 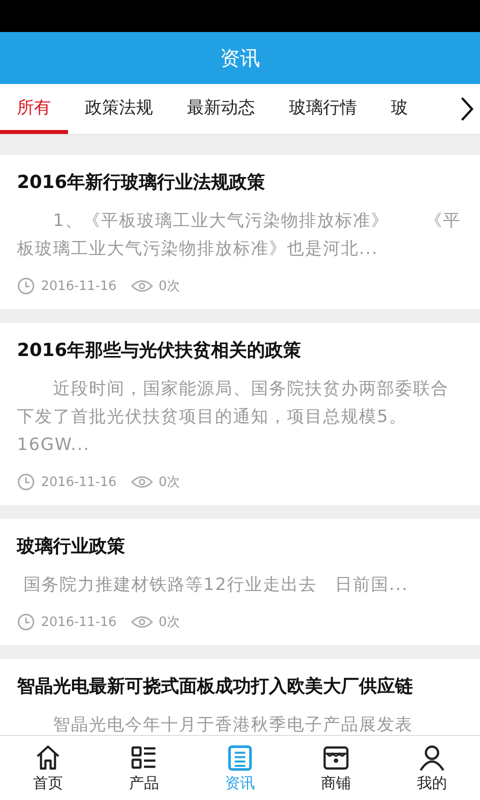 What do you see at coordinates (336, 758) in the screenshot?
I see `shop-icon` at bounding box center [336, 758].